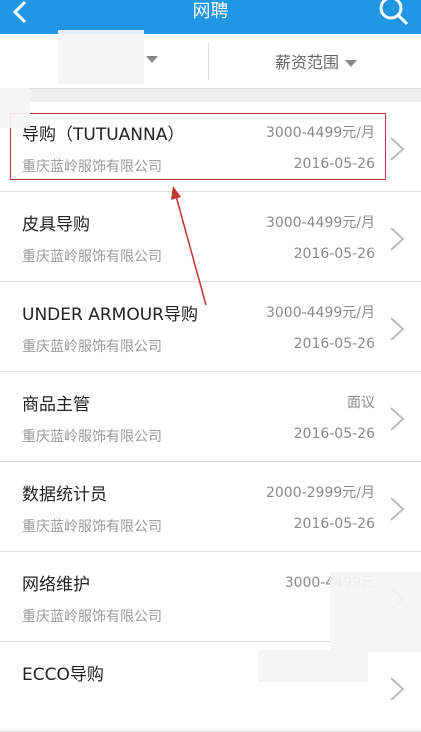  What do you see at coordinates (63, 675) in the screenshot?
I see `job-title: ECCO导购` at bounding box center [63, 675].